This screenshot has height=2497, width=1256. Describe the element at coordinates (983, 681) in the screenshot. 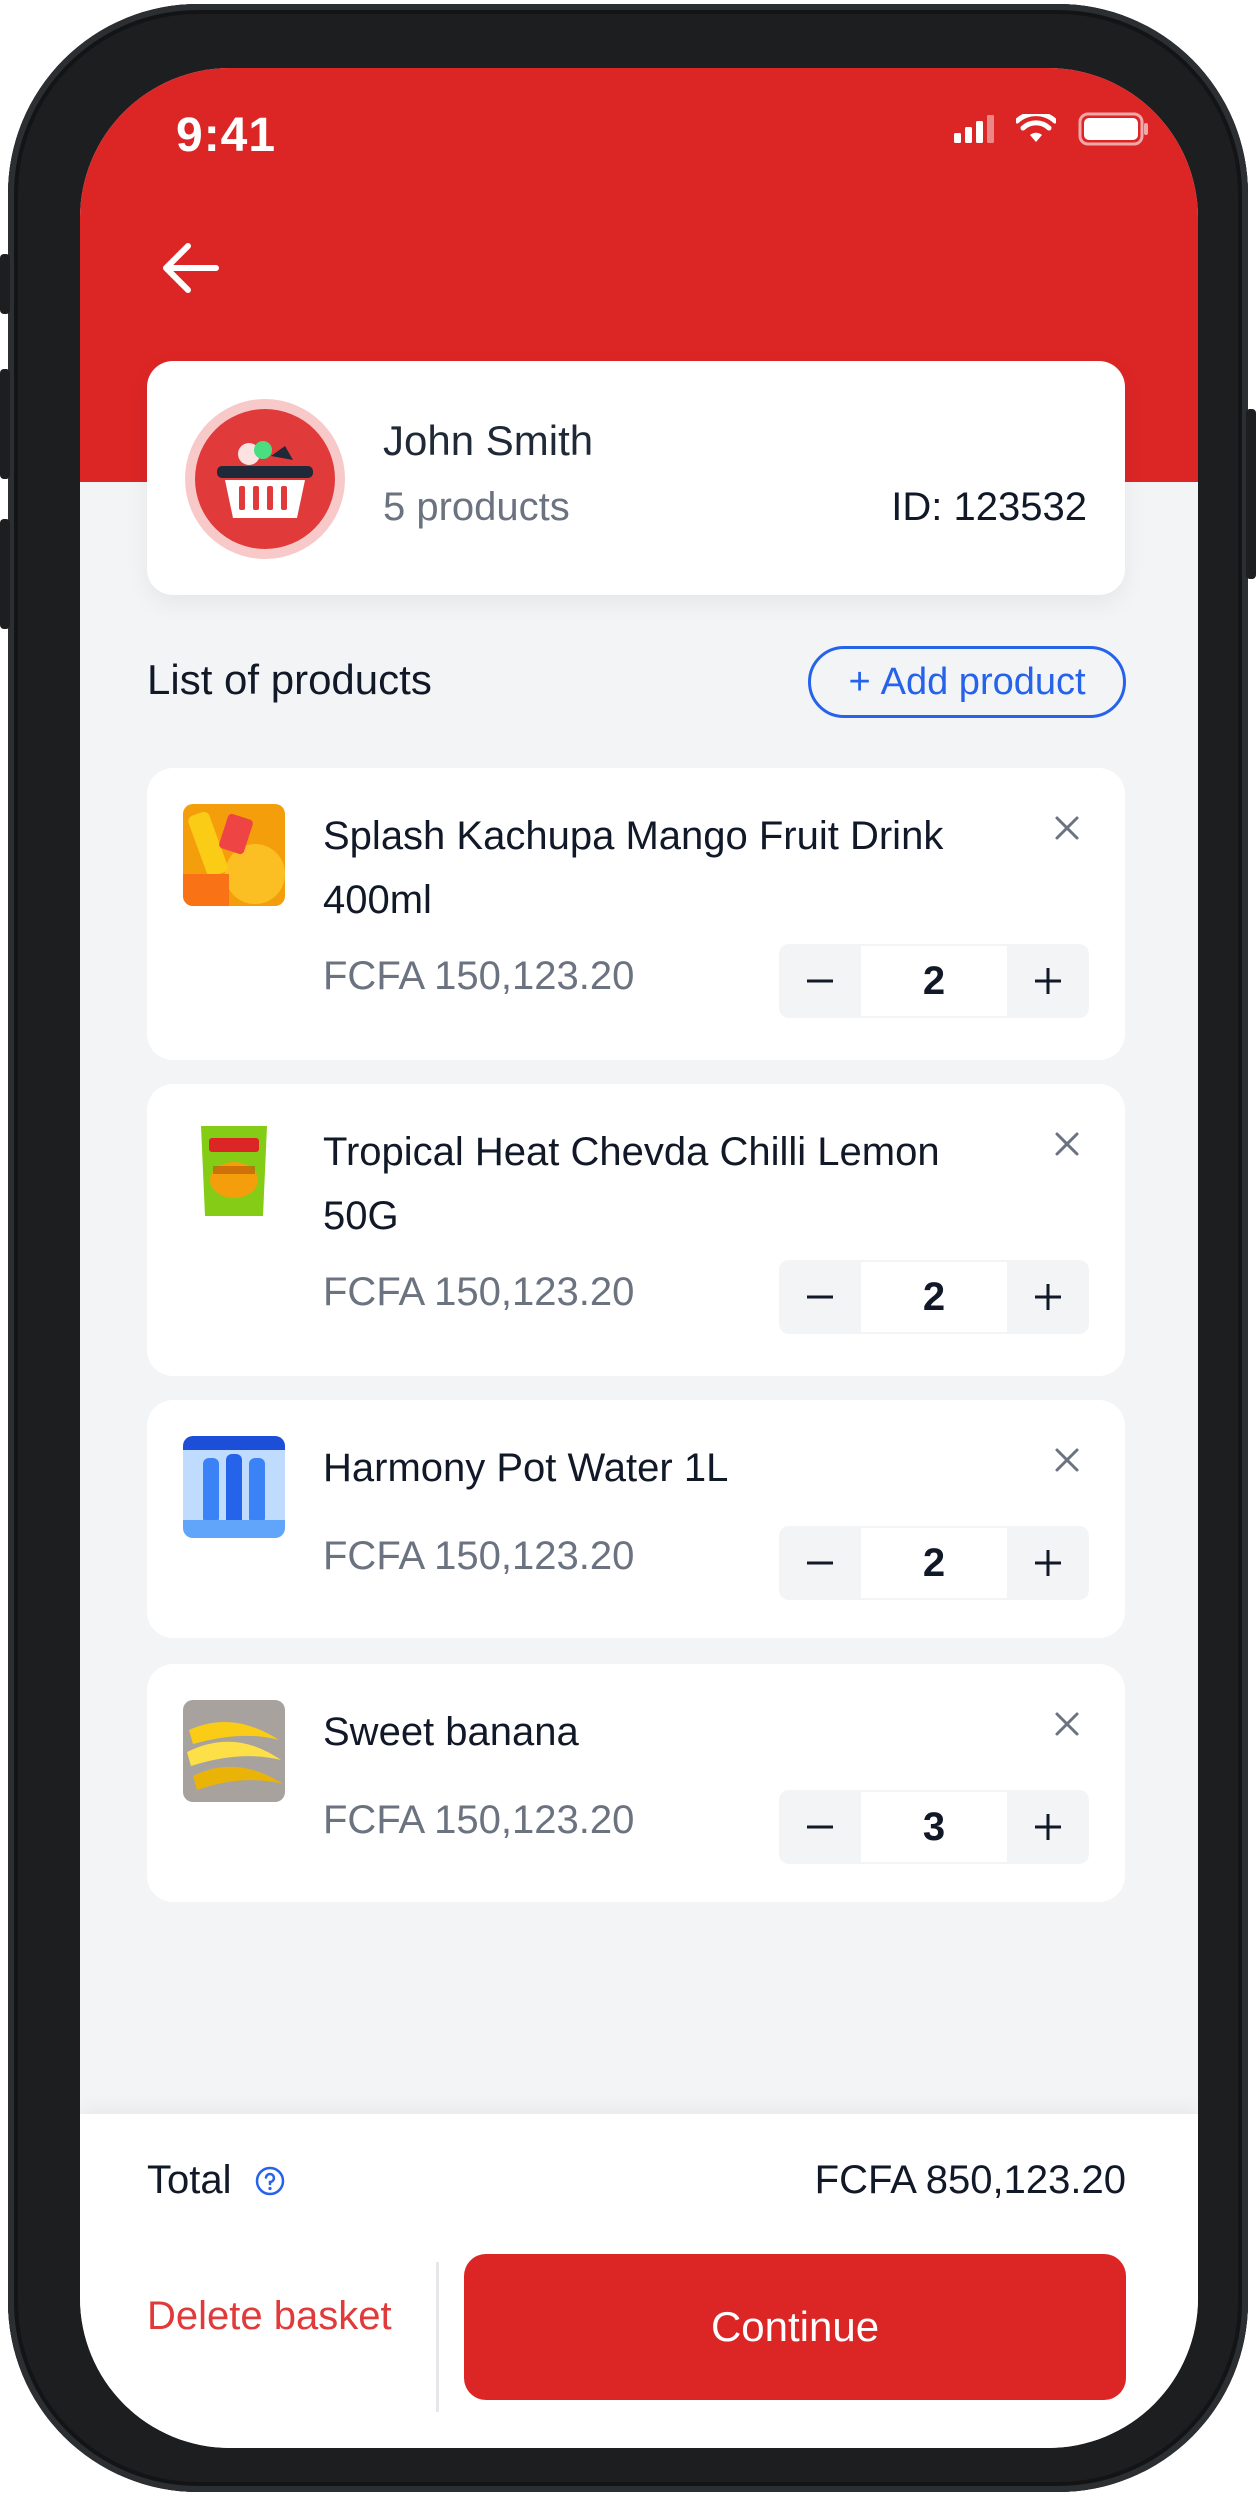

I see `add-product-label: Add product` at that location.